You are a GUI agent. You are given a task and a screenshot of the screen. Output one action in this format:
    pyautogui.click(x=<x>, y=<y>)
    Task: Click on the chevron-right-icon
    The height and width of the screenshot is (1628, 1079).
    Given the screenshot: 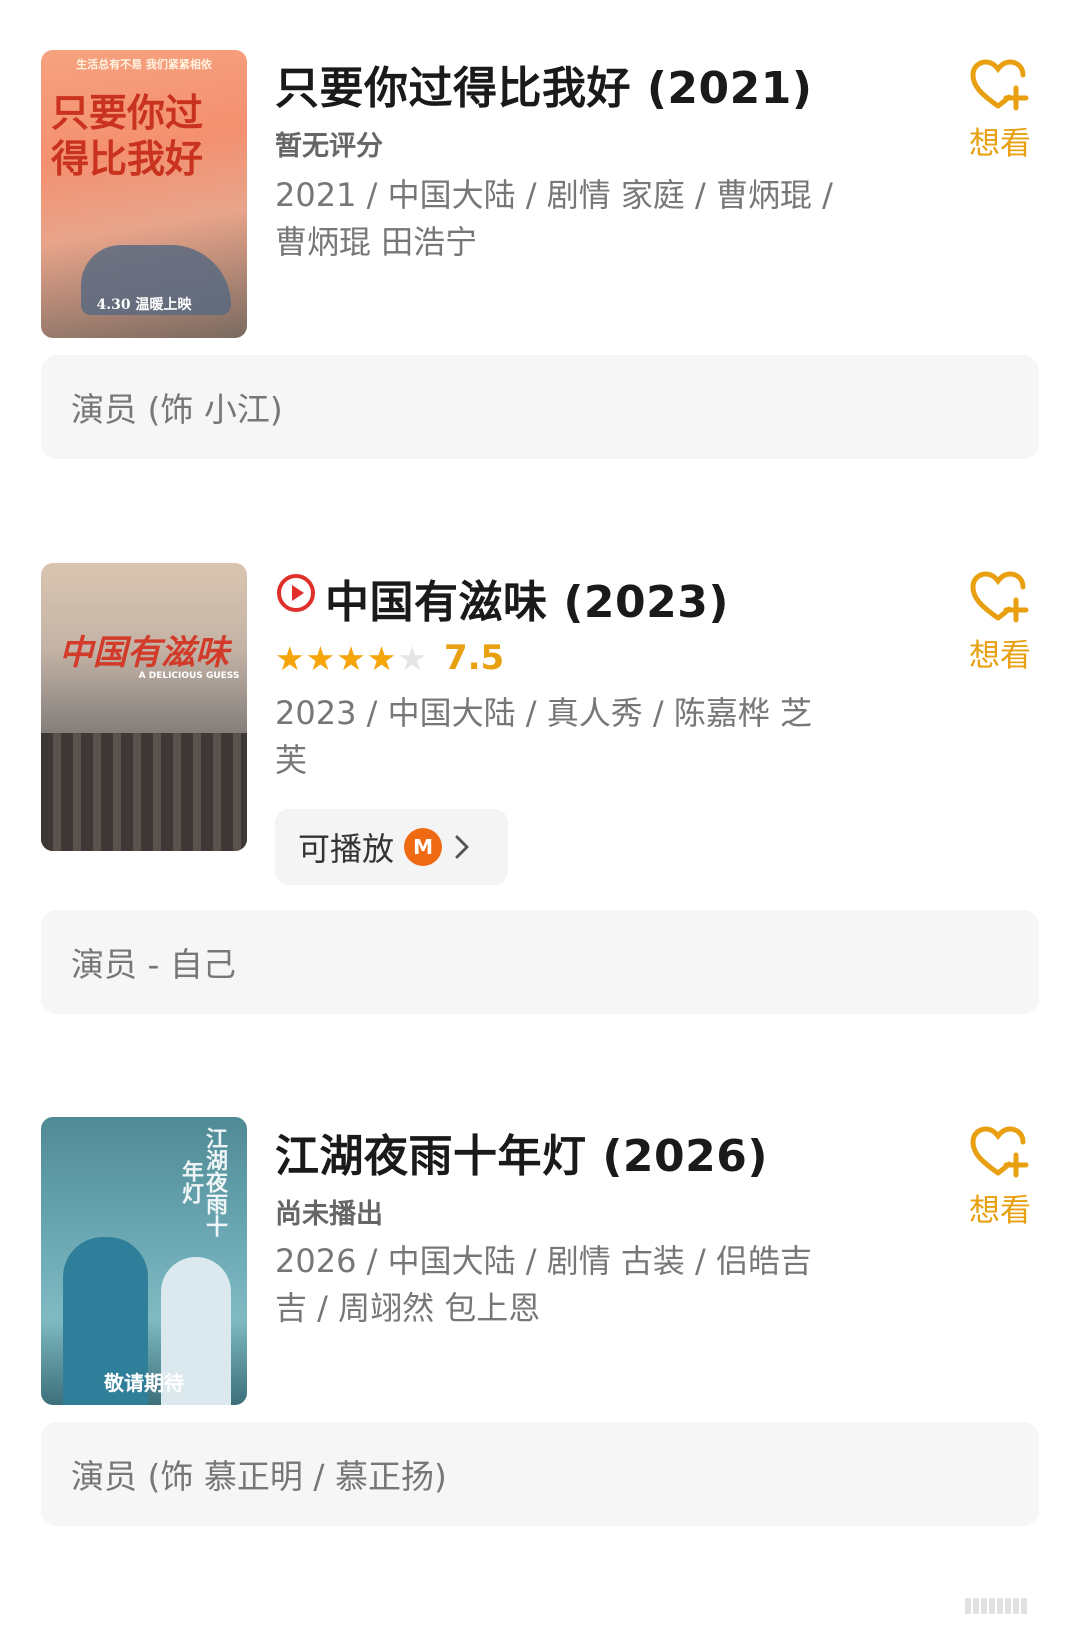 What is the action you would take?
    pyautogui.click(x=462, y=847)
    